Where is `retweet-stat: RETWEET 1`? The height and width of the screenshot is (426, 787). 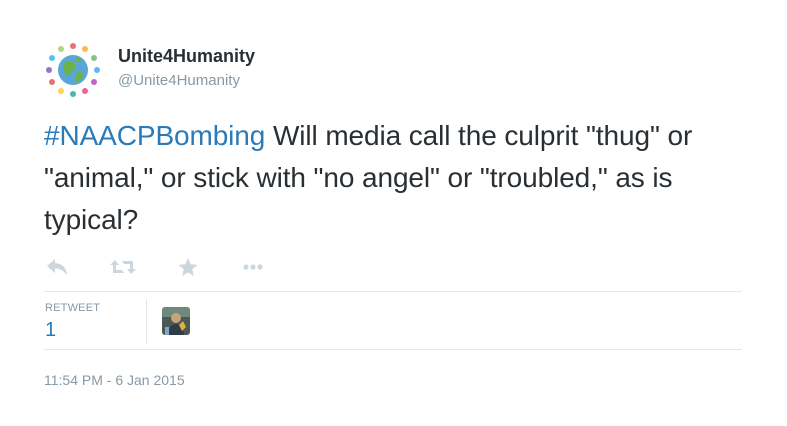 retweet-stat: RETWEET 1 is located at coordinates (95, 321).